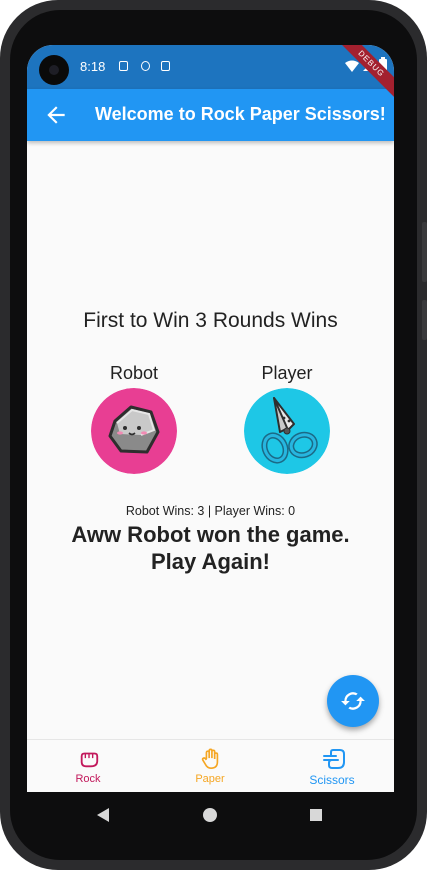  Describe the element at coordinates (240, 114) in the screenshot. I see `page-title: Welcome to Rock Paper Scissors!` at that location.